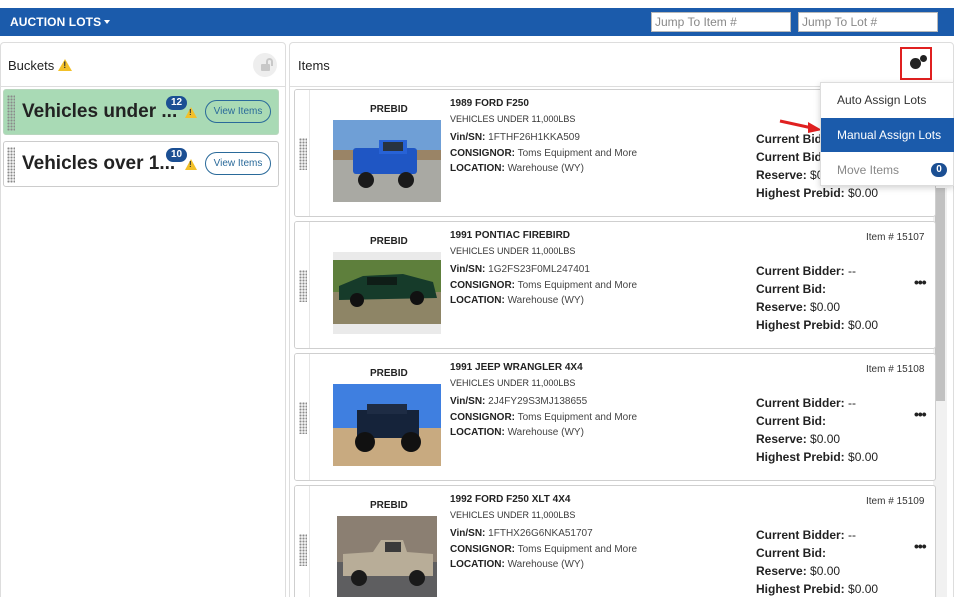 This screenshot has width=954, height=597. Describe the element at coordinates (789, 157) in the screenshot. I see `current-bid: Current Bid` at that location.